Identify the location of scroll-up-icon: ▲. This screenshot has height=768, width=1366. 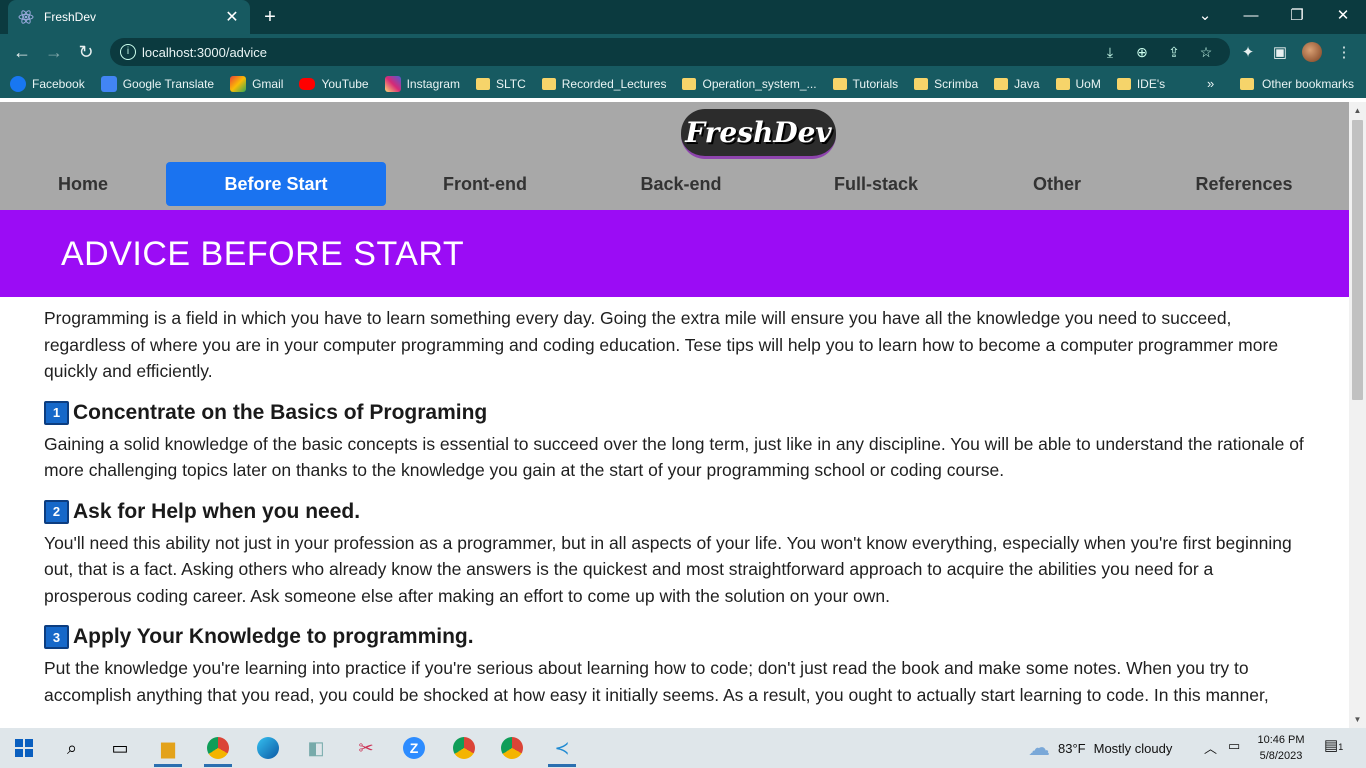
(1357, 110).